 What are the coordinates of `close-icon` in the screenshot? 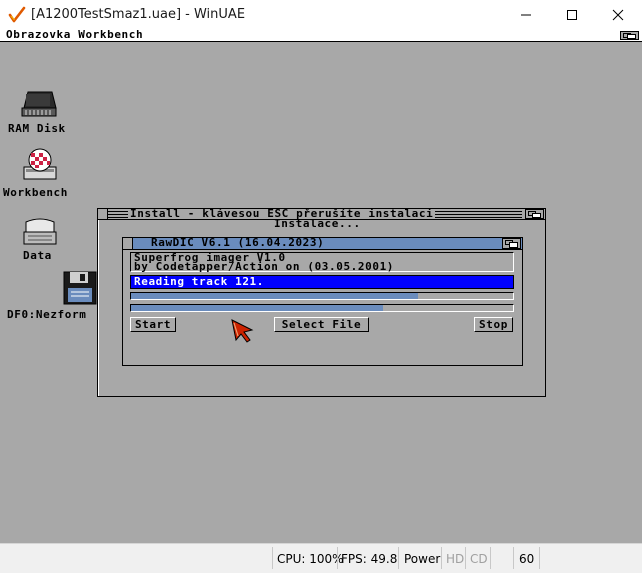 It's located at (618, 15).